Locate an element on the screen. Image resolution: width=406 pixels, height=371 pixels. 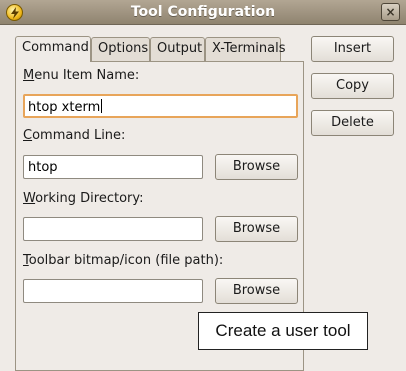
command-line-browse-button: Browse is located at coordinates (256, 167).